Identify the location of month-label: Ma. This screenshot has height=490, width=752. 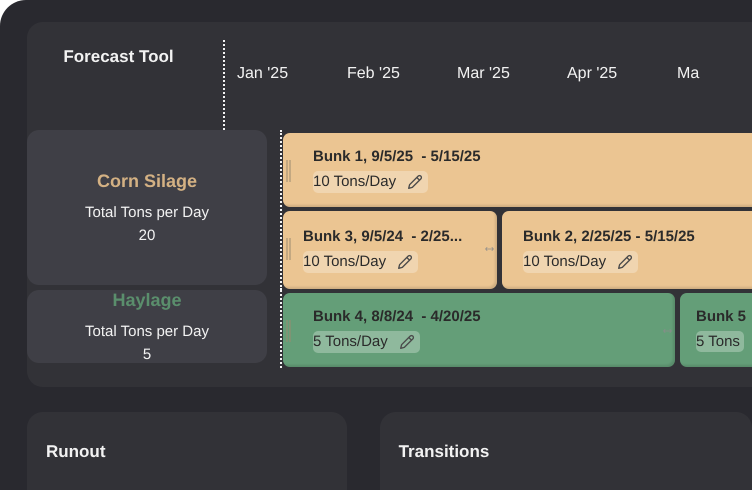
(688, 74).